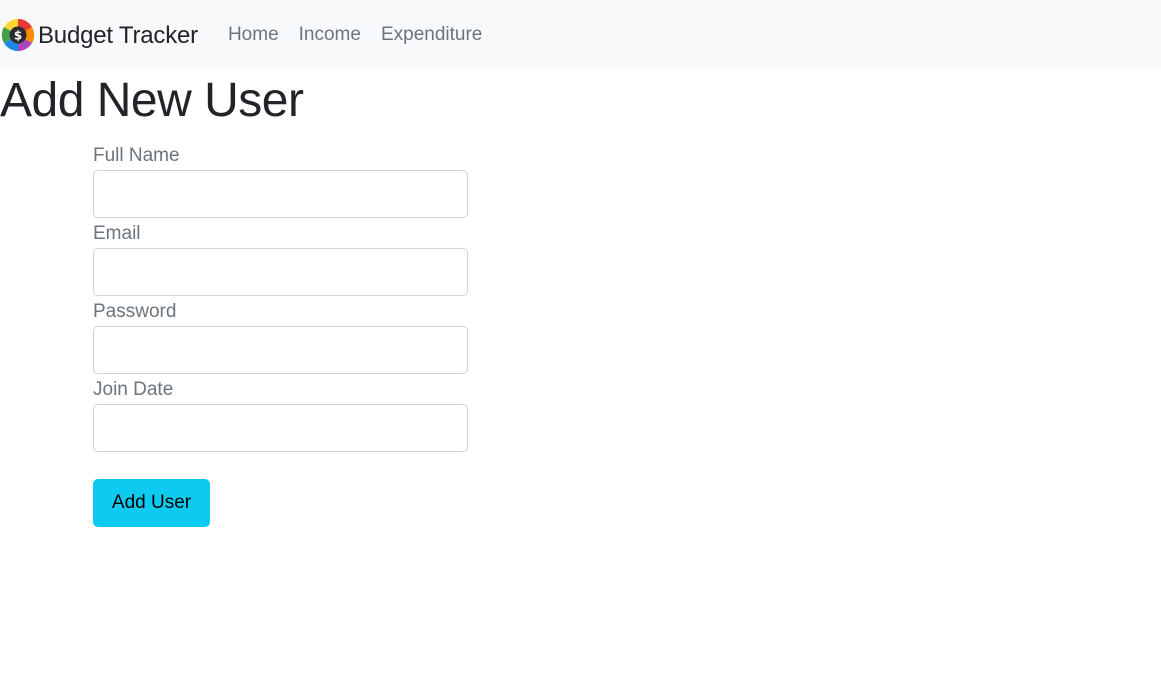 This screenshot has width=1161, height=693. I want to click on brand-link: $ Budget Tracker, so click(99, 34).